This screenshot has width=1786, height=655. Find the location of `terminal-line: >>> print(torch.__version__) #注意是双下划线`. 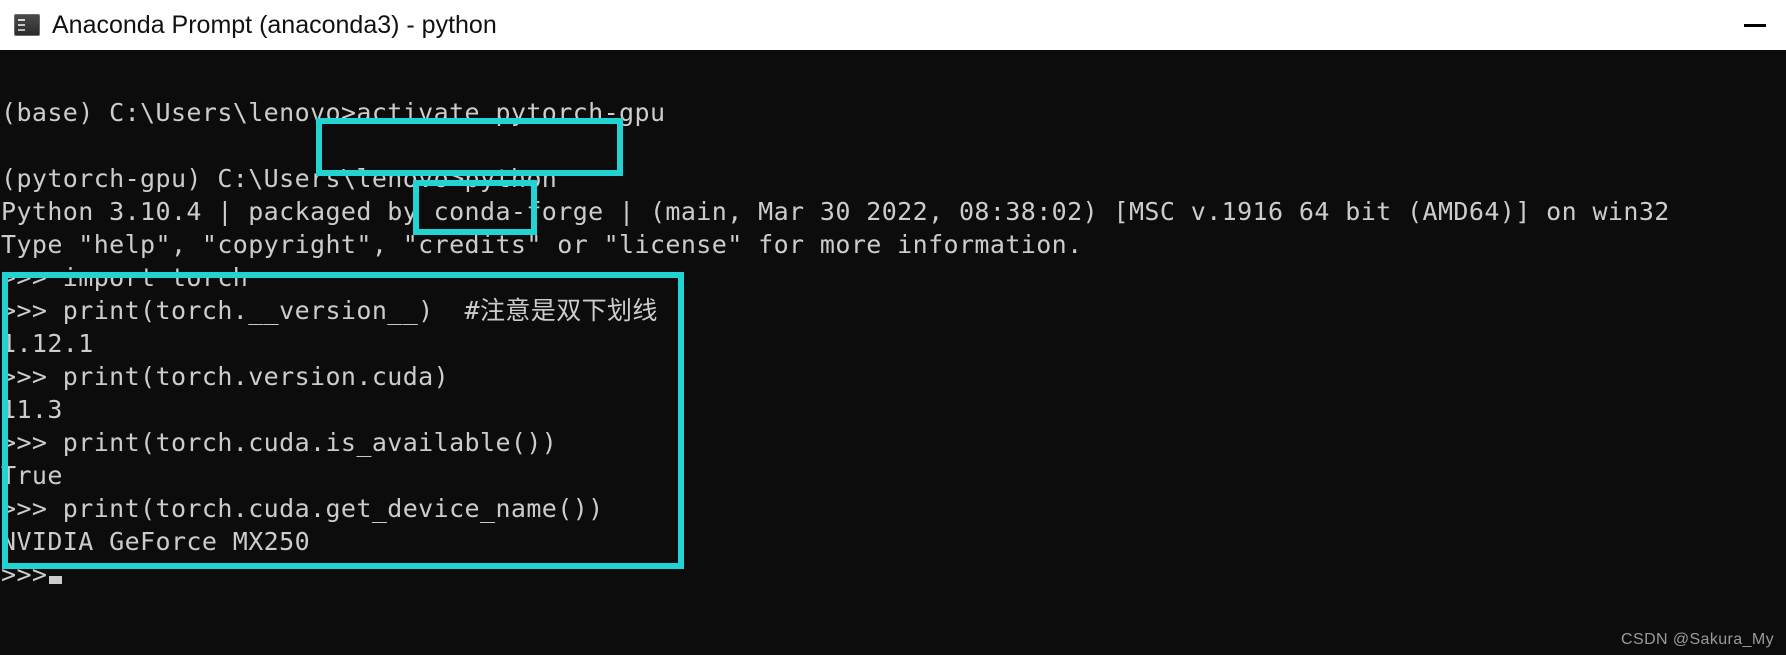

terminal-line: >>> print(torch.__version__) #注意是双下划线 is located at coordinates (329, 310).